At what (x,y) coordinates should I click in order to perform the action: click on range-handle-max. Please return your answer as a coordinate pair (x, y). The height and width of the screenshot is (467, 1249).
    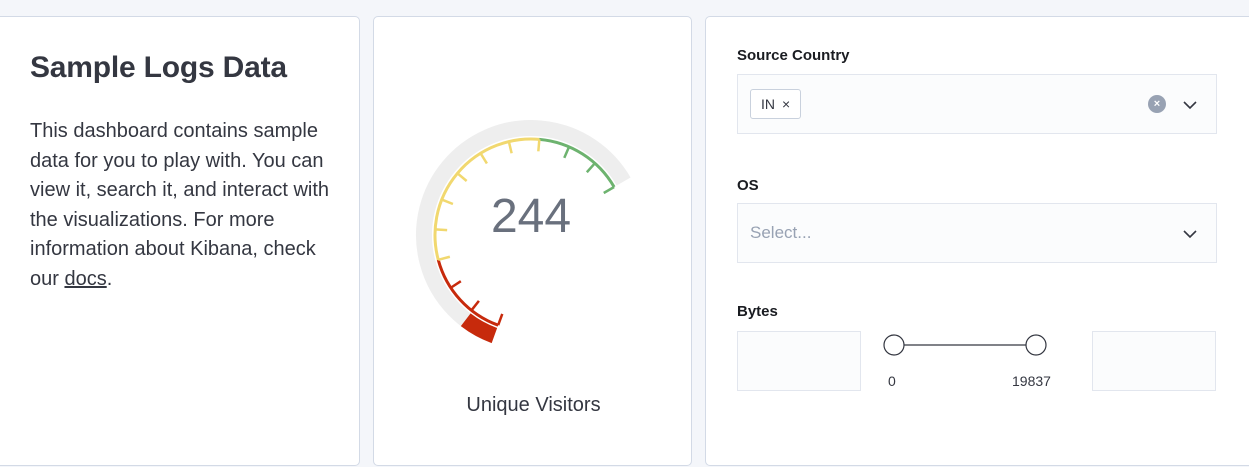
    Looking at the image, I should click on (1036, 345).